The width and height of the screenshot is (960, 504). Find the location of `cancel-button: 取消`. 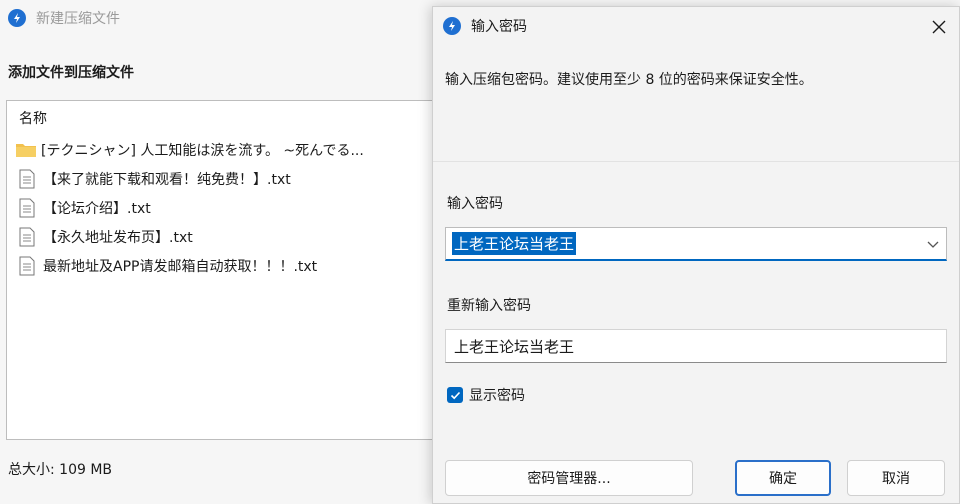

cancel-button: 取消 is located at coordinates (896, 478).